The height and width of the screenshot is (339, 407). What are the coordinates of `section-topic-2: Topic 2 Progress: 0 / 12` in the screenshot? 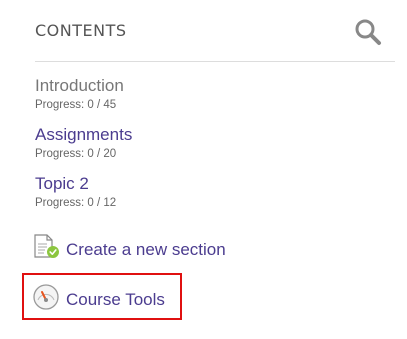 It's located at (75, 192).